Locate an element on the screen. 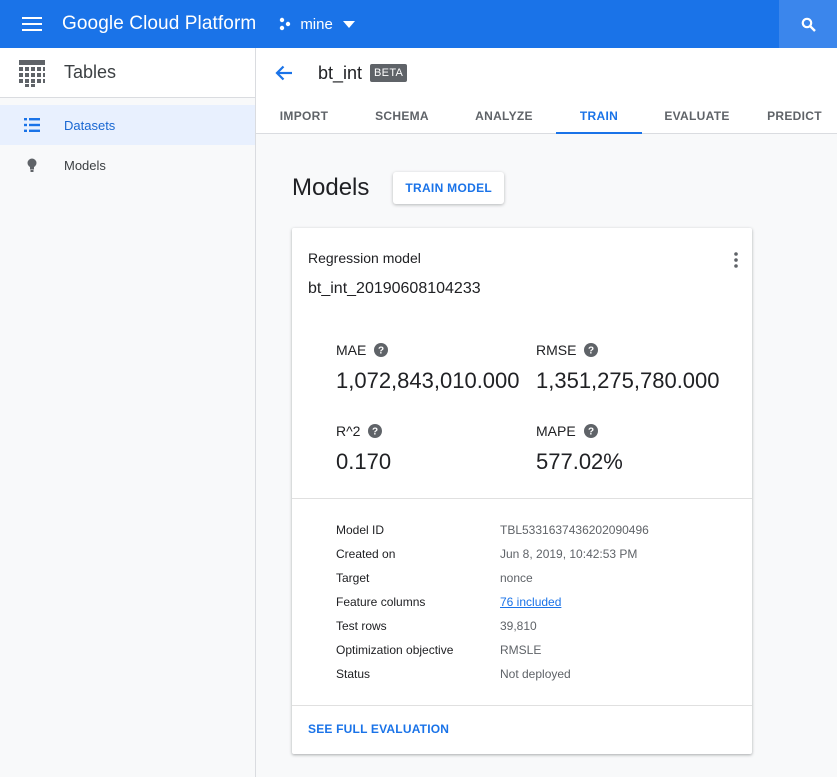 The width and height of the screenshot is (837, 777). menu-icon is located at coordinates (32, 24).